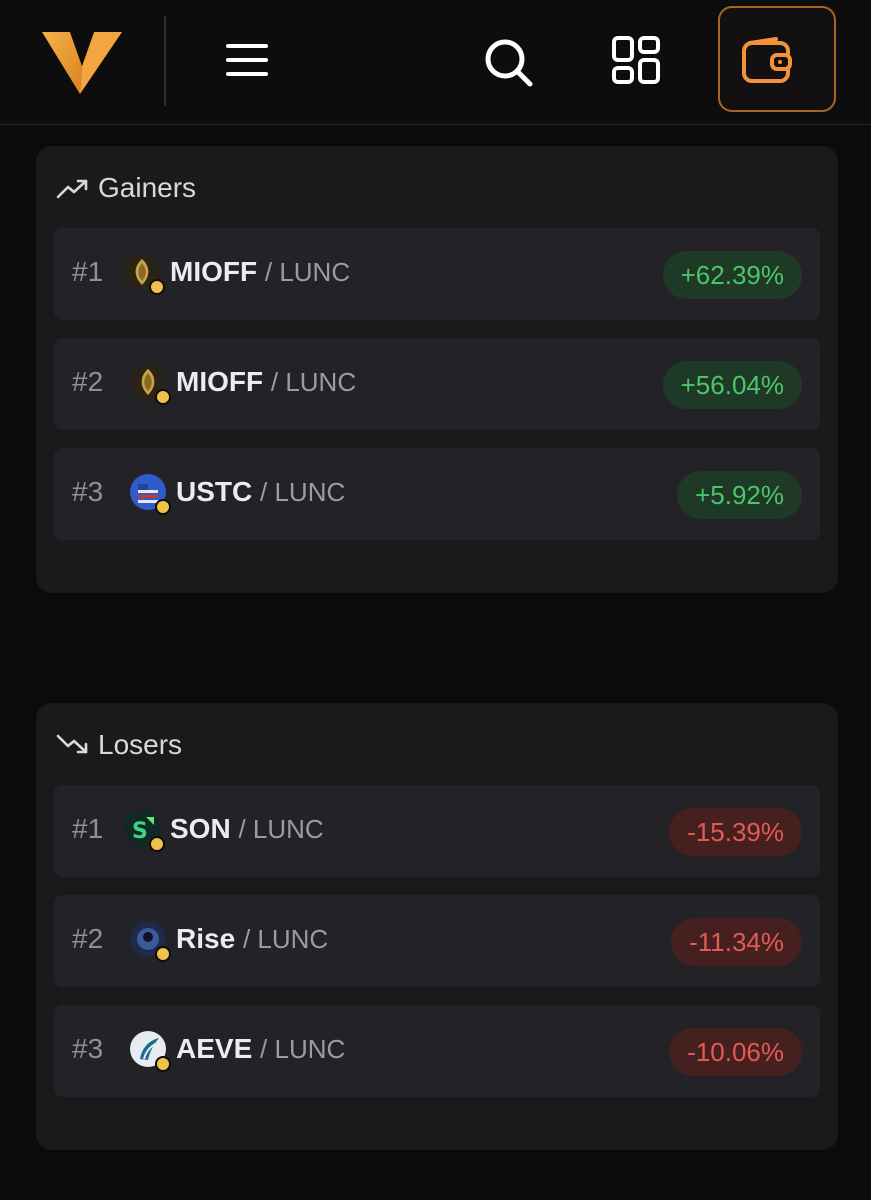 Image resolution: width=871 pixels, height=1200 pixels. I want to click on svg-text: S, so click(140, 831).